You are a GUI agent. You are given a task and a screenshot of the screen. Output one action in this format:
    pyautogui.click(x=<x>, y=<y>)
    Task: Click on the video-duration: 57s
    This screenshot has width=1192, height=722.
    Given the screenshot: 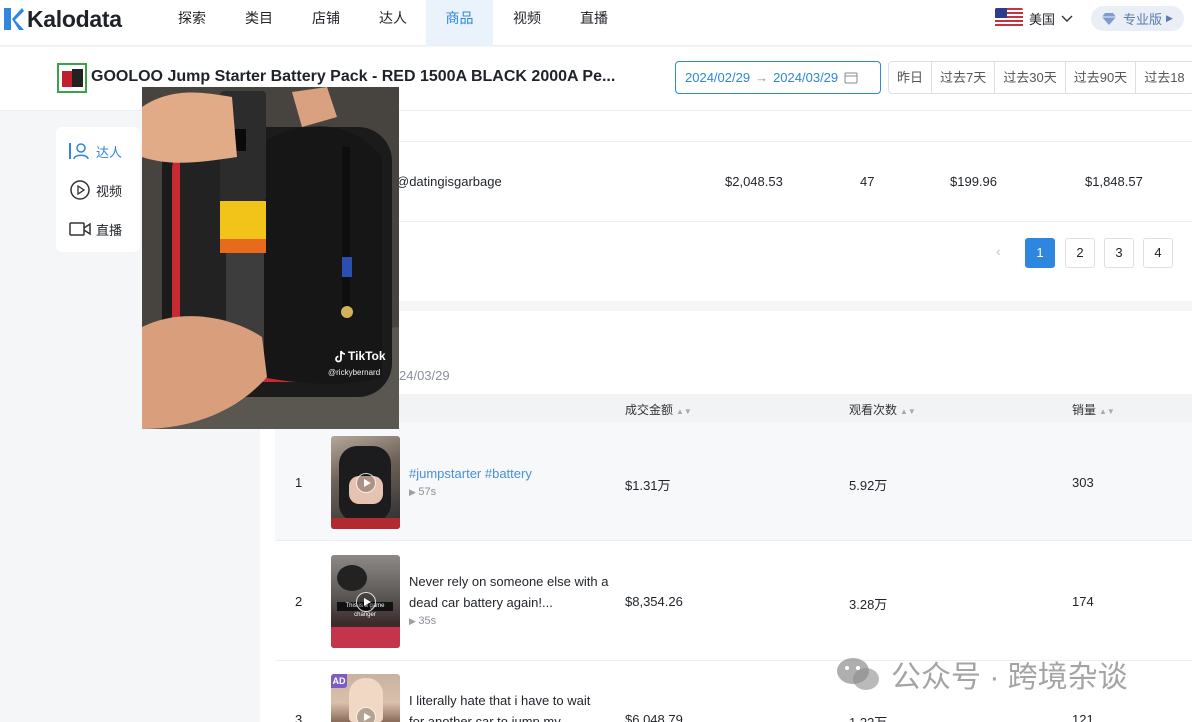 What is the action you would take?
    pyautogui.click(x=422, y=492)
    